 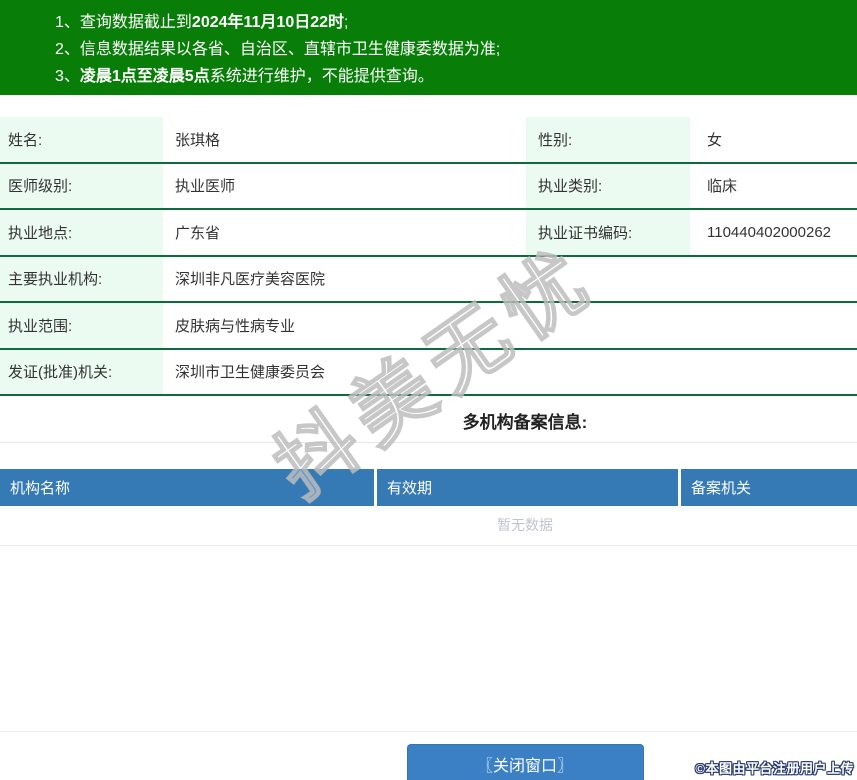 I want to click on notice-number: 1、, so click(x=67, y=22).